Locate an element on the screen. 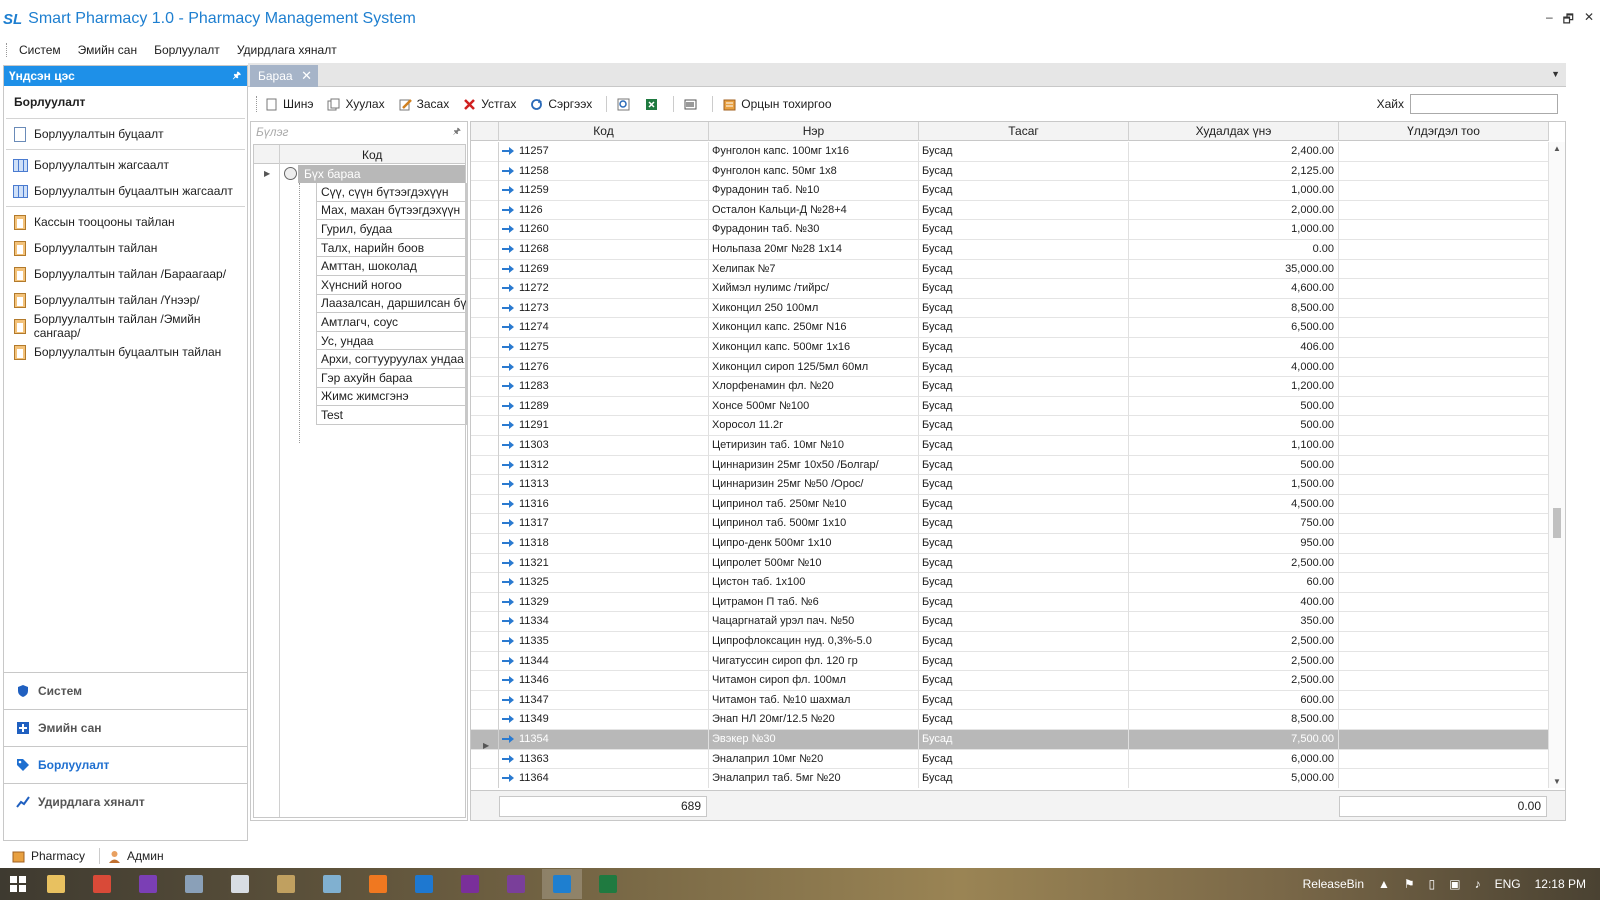 The image size is (1600, 900). table-row: 11272 Хиймэл нулимс /тийрс/Бусад 4,600.00 is located at coordinates (1010, 289).